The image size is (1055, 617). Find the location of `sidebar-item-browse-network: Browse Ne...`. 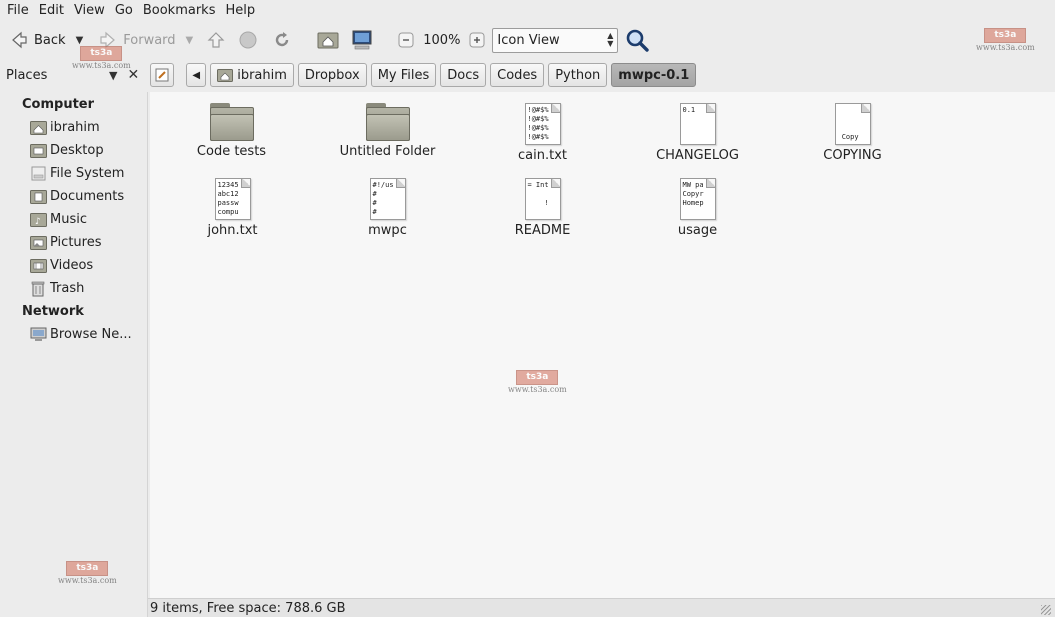

sidebar-item-browse-network: Browse Ne... is located at coordinates (73, 334).